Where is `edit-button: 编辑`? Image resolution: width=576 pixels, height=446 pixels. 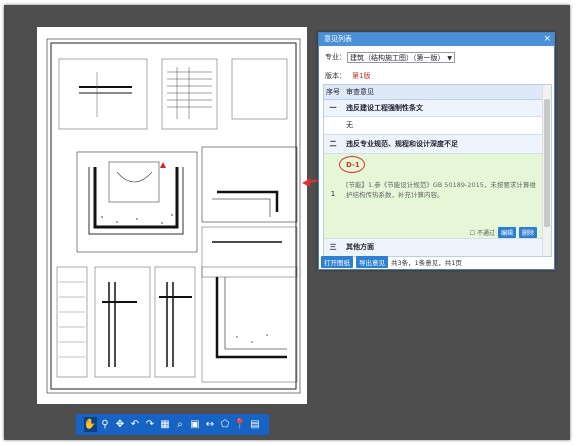 edit-button: 编辑 is located at coordinates (506, 232).